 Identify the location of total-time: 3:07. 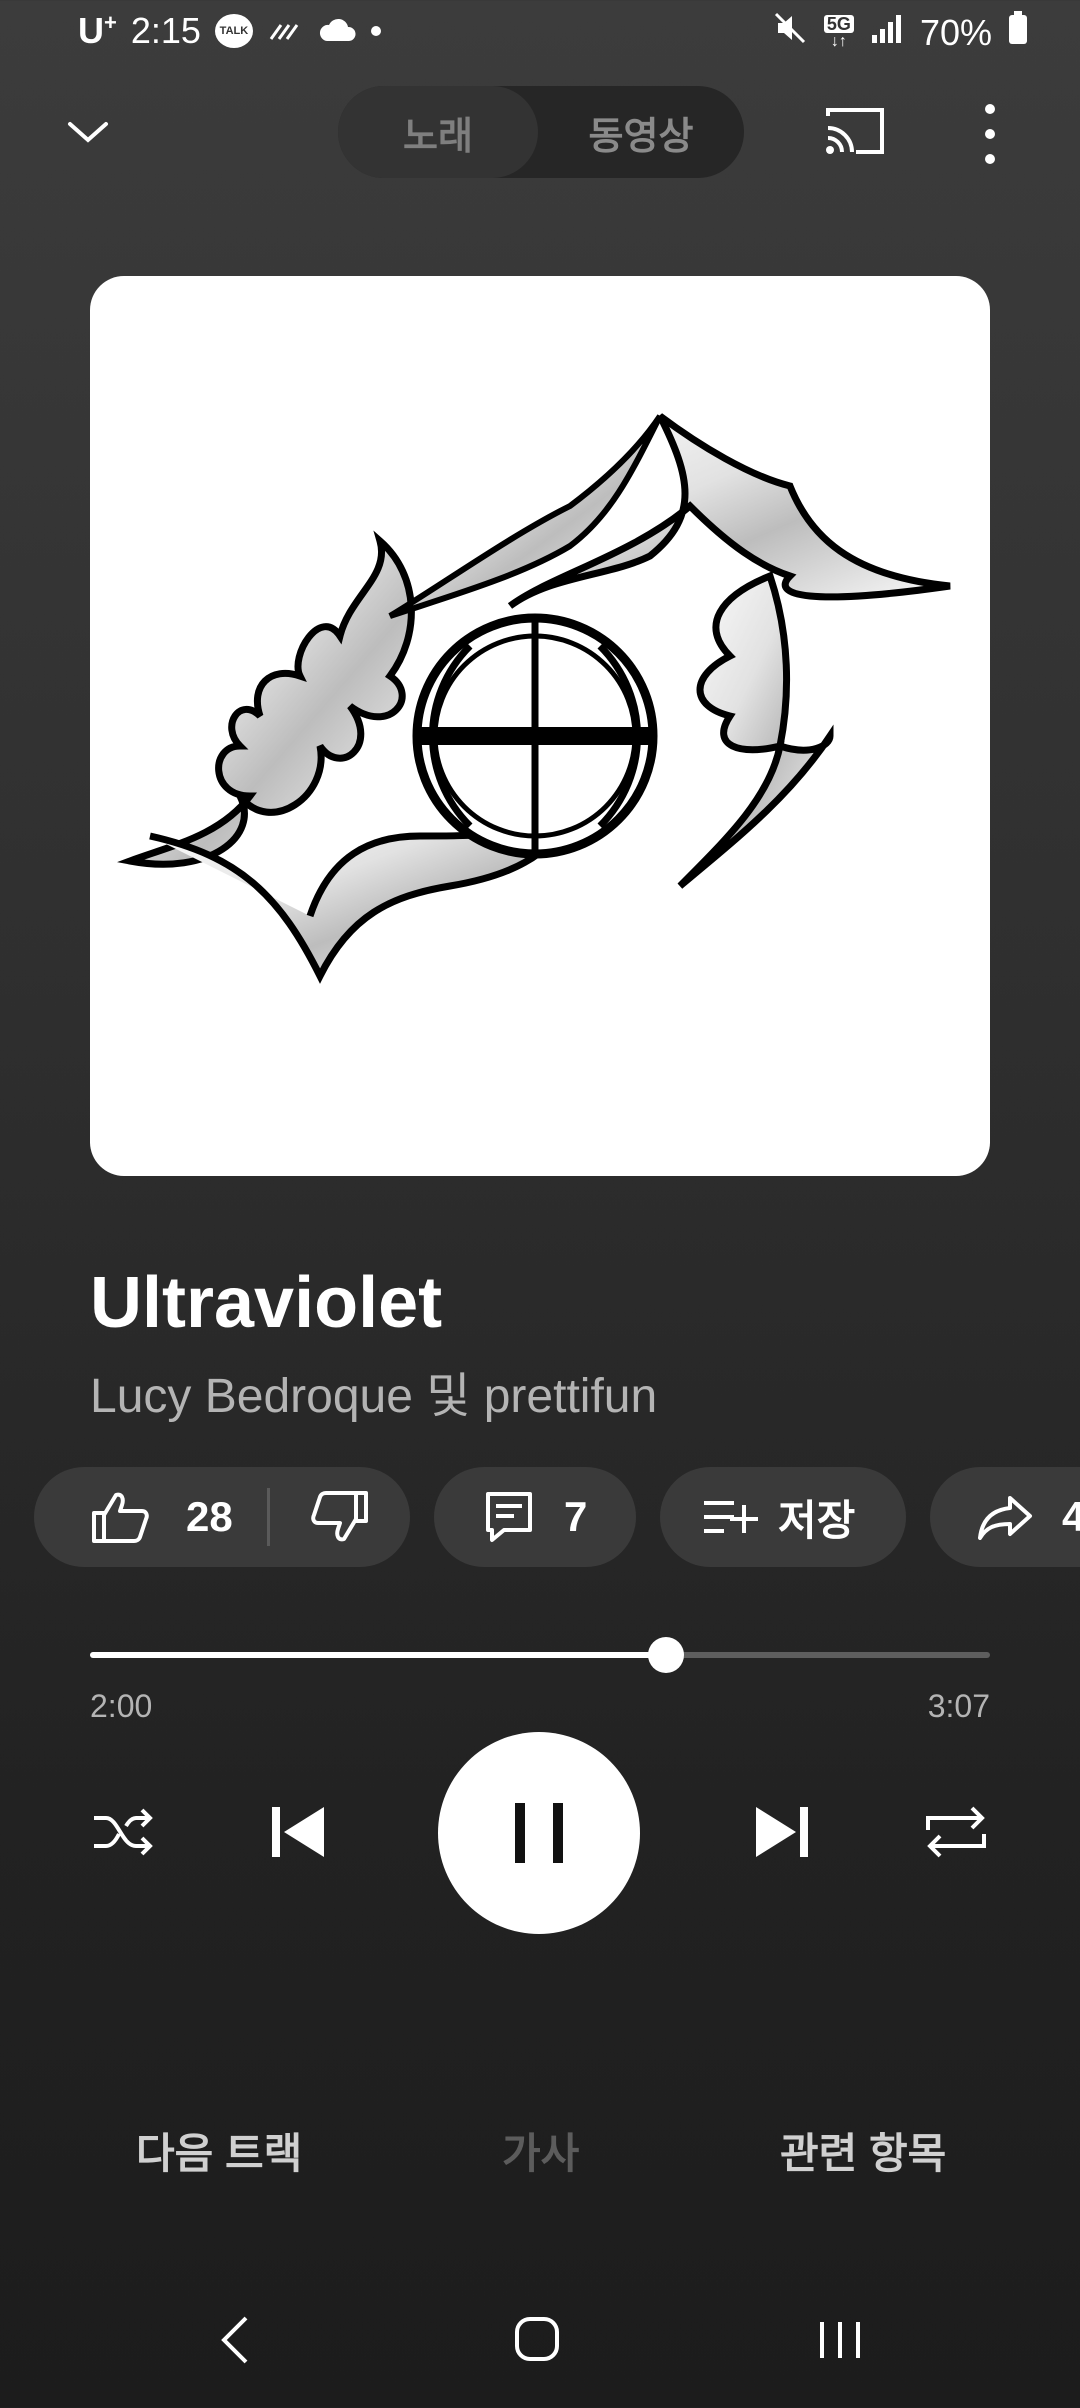
(958, 1706).